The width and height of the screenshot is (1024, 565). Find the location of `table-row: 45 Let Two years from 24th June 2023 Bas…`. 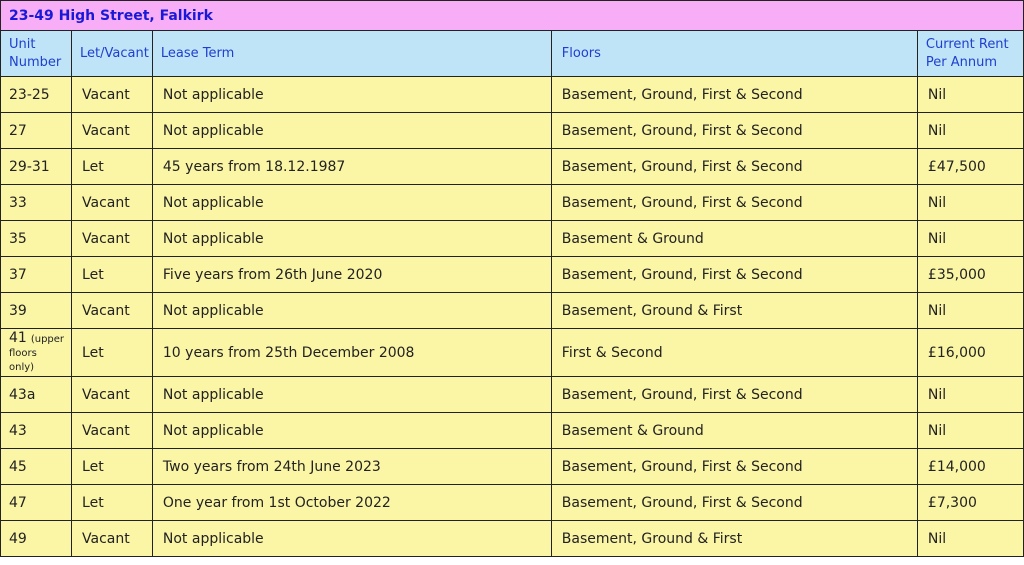

table-row: 45 Let Two years from 24th June 2023 Bas… is located at coordinates (512, 466).